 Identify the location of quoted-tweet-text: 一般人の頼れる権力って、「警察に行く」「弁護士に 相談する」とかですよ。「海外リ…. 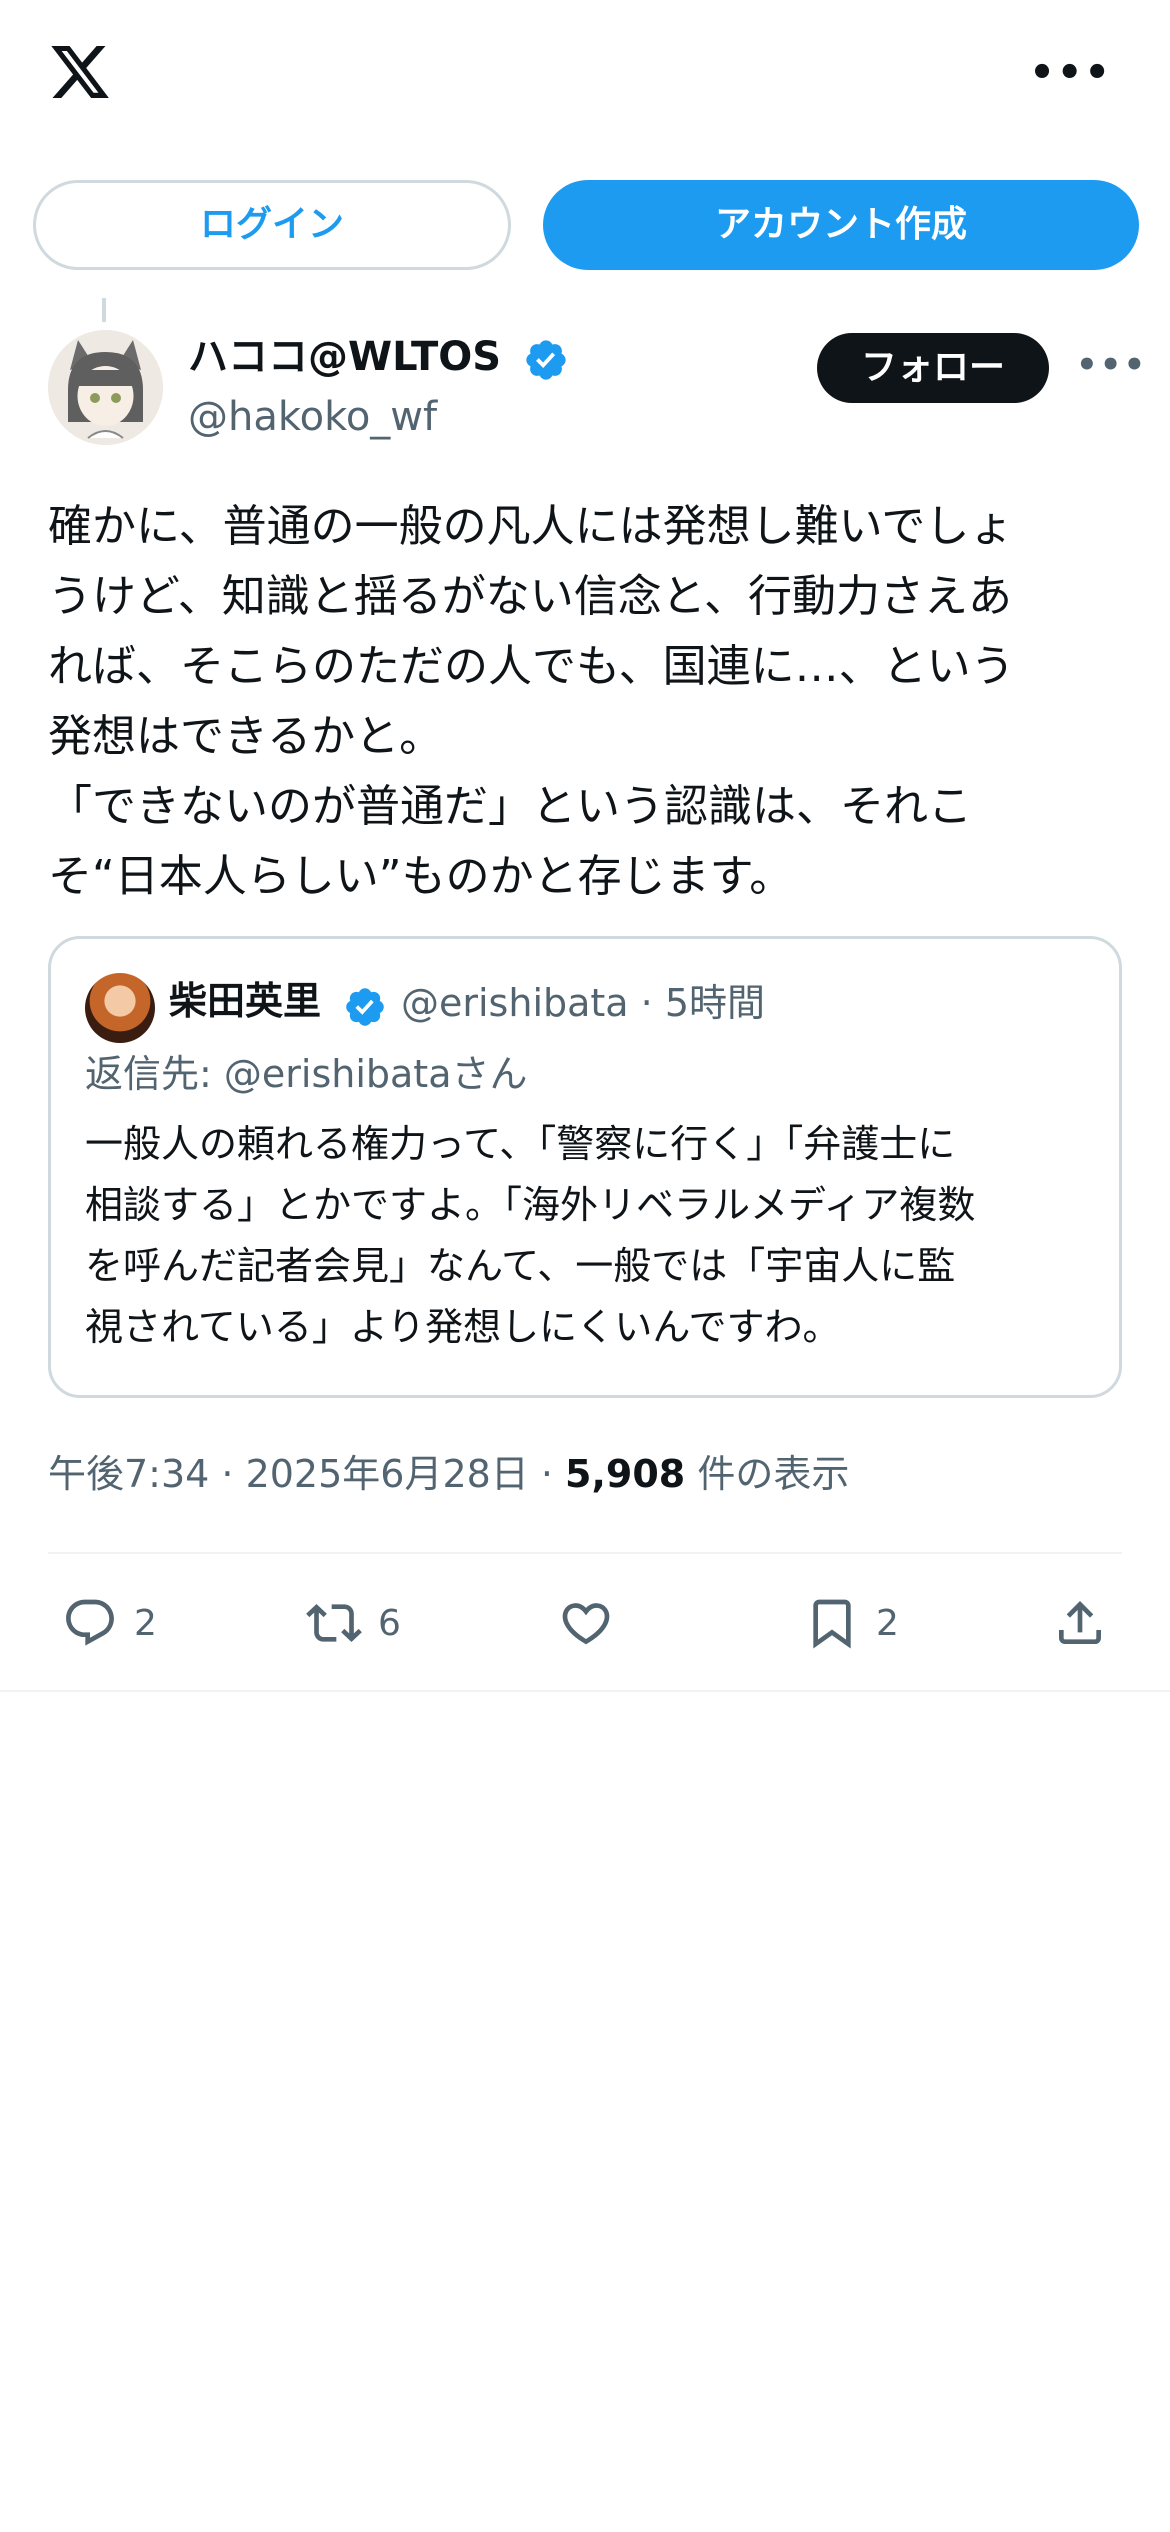
(530, 1235).